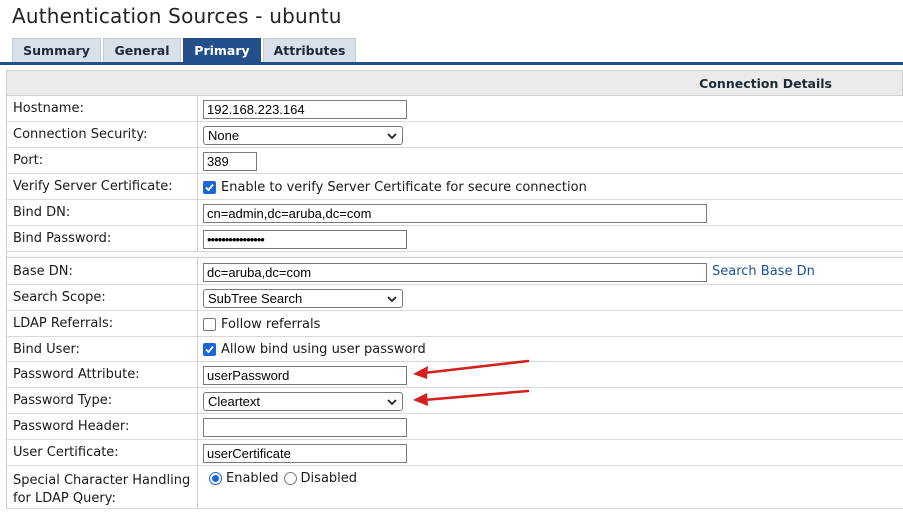 Image resolution: width=903 pixels, height=515 pixels. What do you see at coordinates (305, 427) in the screenshot?
I see `password-header-input` at bounding box center [305, 427].